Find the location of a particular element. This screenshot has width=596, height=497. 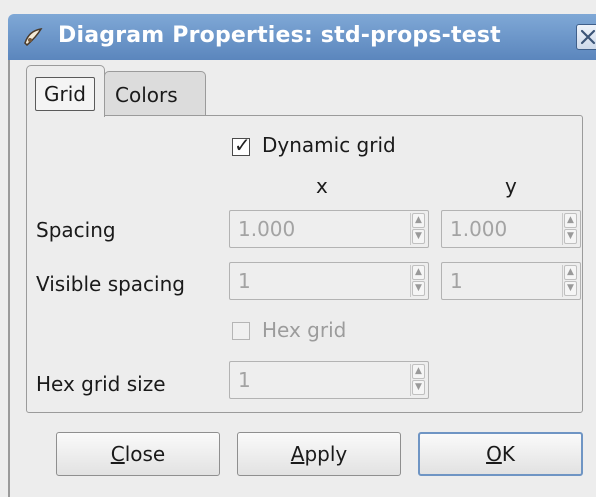

apply-button-label: pply is located at coordinates (326, 454).